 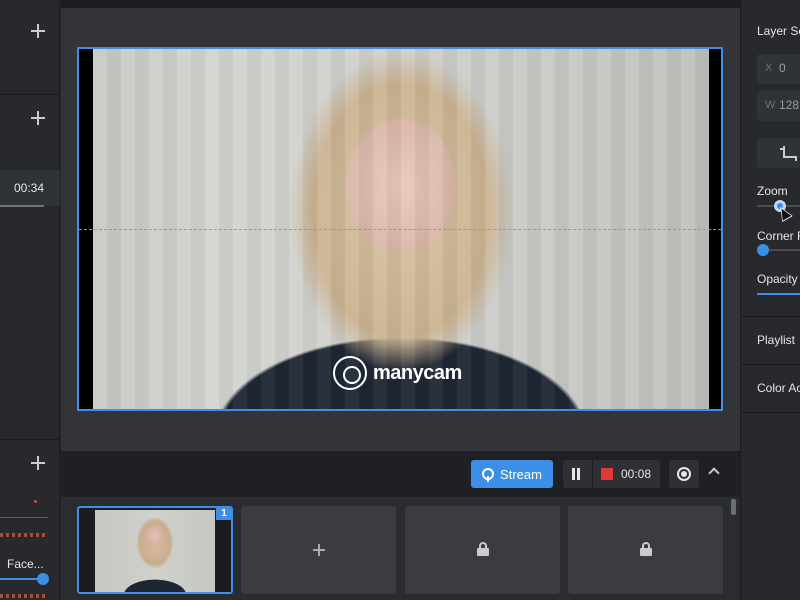 What do you see at coordinates (400, 4) in the screenshot?
I see `top-strip` at bounding box center [400, 4].